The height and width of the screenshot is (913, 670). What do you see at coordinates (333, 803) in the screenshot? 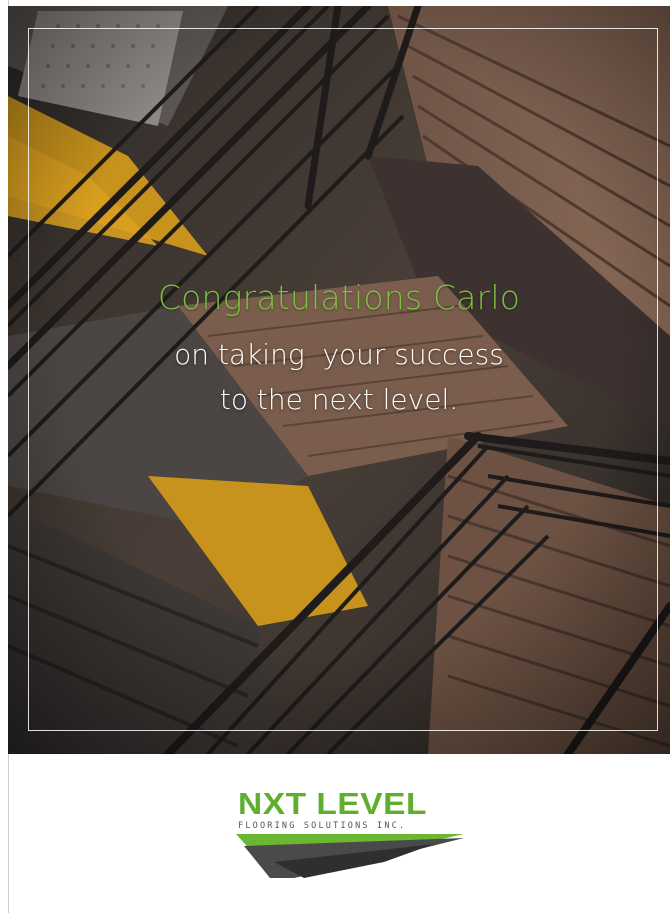
I see `logo-name: NXT LEVEL` at bounding box center [333, 803].